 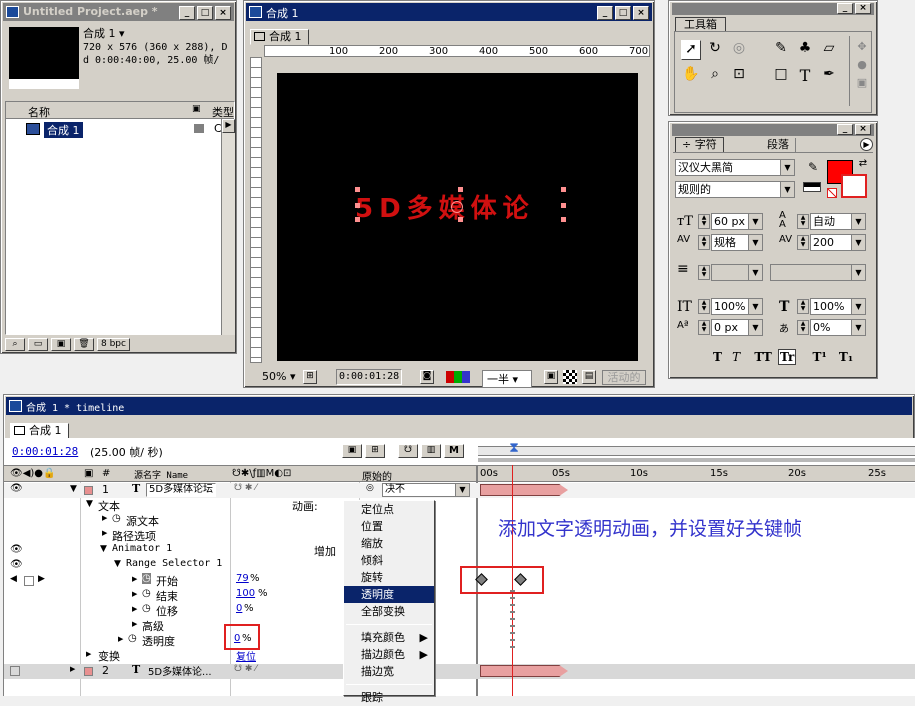 What do you see at coordinates (838, 306) in the screenshot?
I see `horizontal-scale-field: 100% ▼` at bounding box center [838, 306].